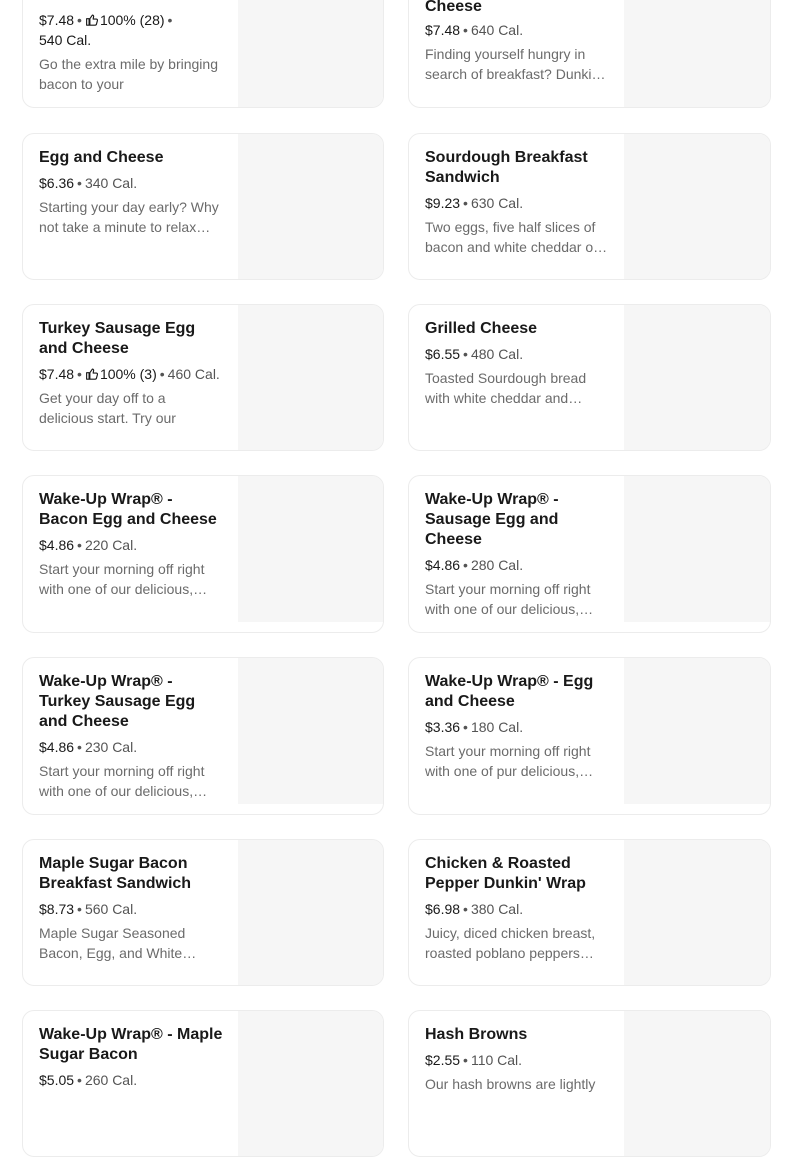 Image resolution: width=804 pixels, height=1157 pixels. Describe the element at coordinates (111, 1080) in the screenshot. I see `menu-item-calories: 260 Cal.` at that location.